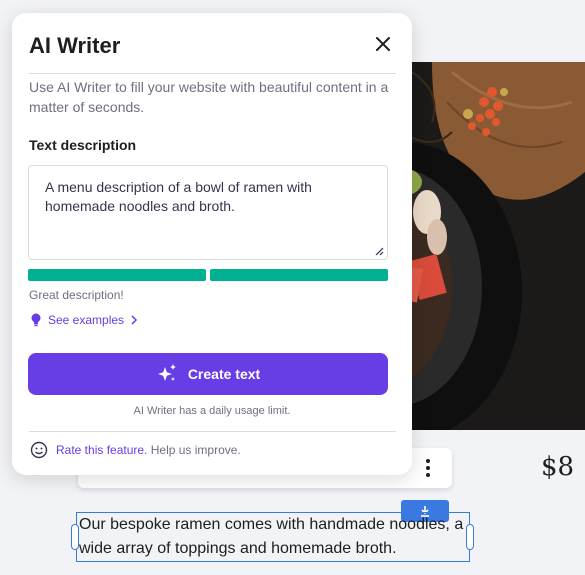 The height and width of the screenshot is (575, 585). What do you see at coordinates (212, 411) in the screenshot?
I see `usage-limit-note: AI Writer has a daily usage limit.` at bounding box center [212, 411].